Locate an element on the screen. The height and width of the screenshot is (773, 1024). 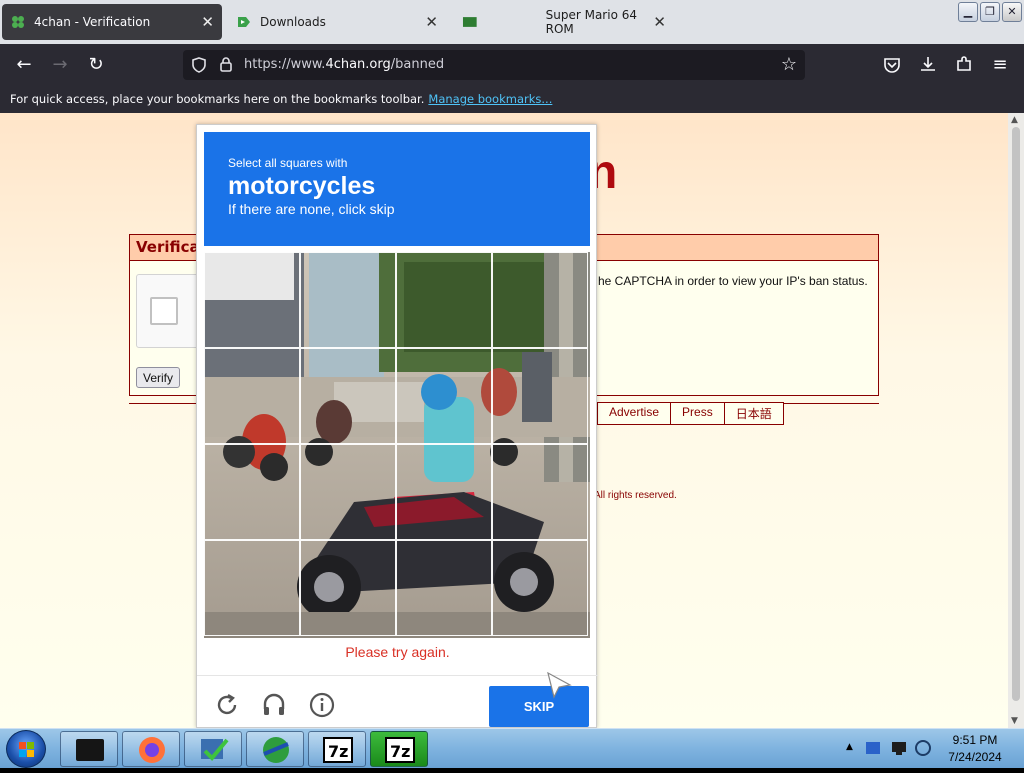
tab-4chan-verification: 4chan - Verification ✕ is located at coordinates (112, 22).